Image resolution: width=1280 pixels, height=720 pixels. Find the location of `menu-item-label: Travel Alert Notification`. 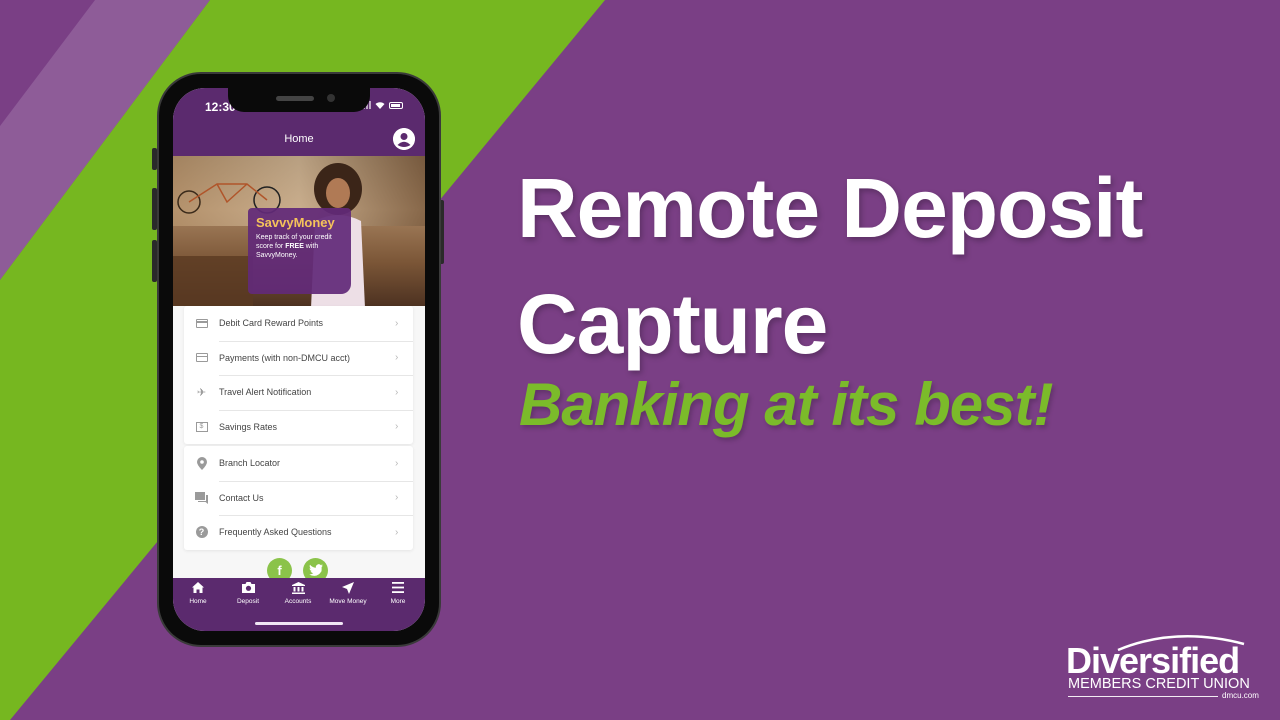

menu-item-label: Travel Alert Notification is located at coordinates (265, 392).